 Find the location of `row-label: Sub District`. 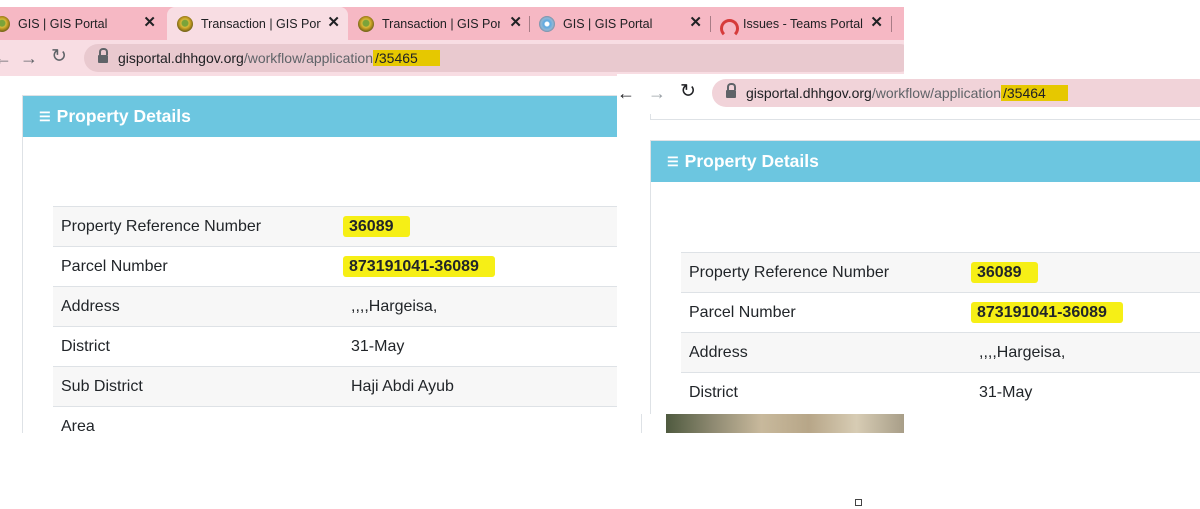

row-label: Sub District is located at coordinates (194, 386).